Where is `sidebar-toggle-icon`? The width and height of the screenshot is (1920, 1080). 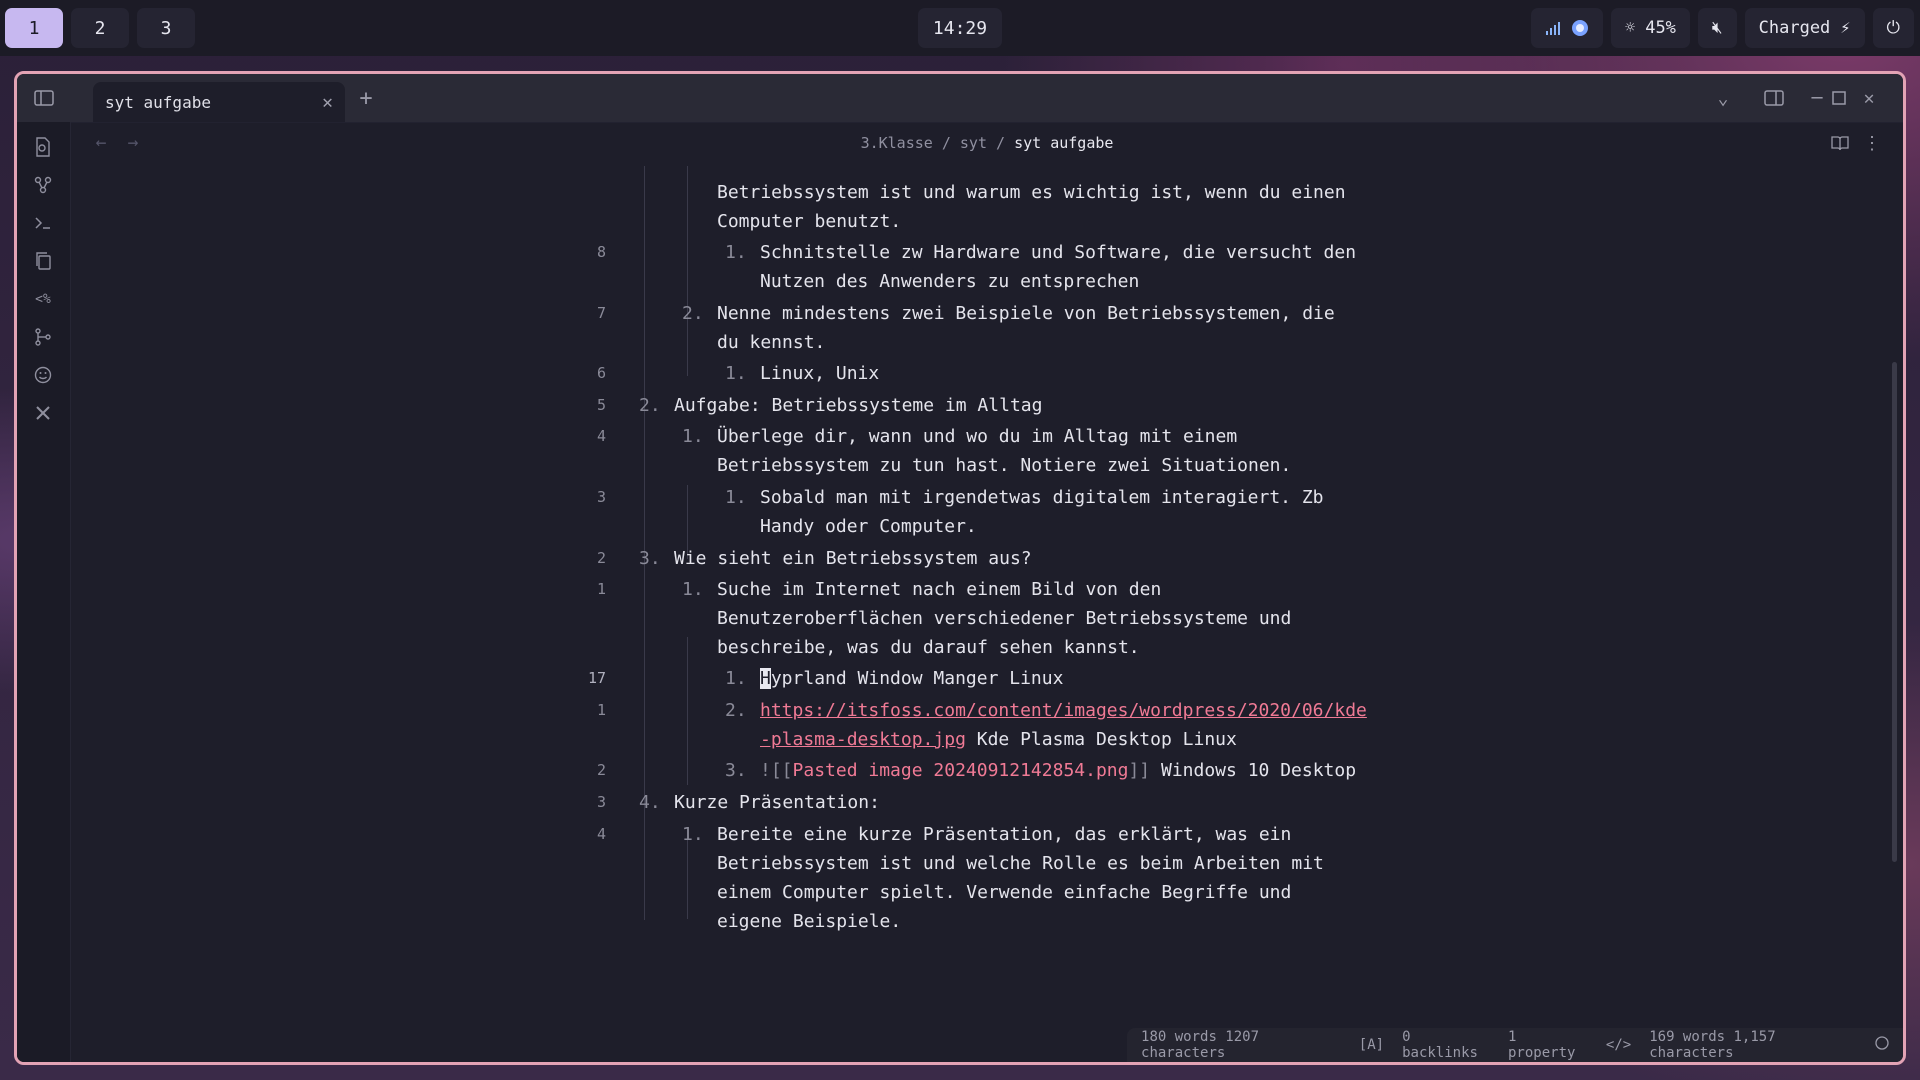
sidebar-toggle-icon is located at coordinates (44, 98).